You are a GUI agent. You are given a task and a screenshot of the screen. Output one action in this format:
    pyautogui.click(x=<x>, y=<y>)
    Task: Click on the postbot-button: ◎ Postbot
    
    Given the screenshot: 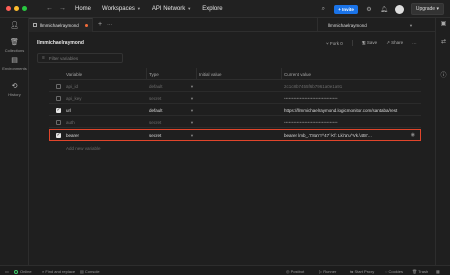 What is the action you would take?
    pyautogui.click(x=295, y=271)
    